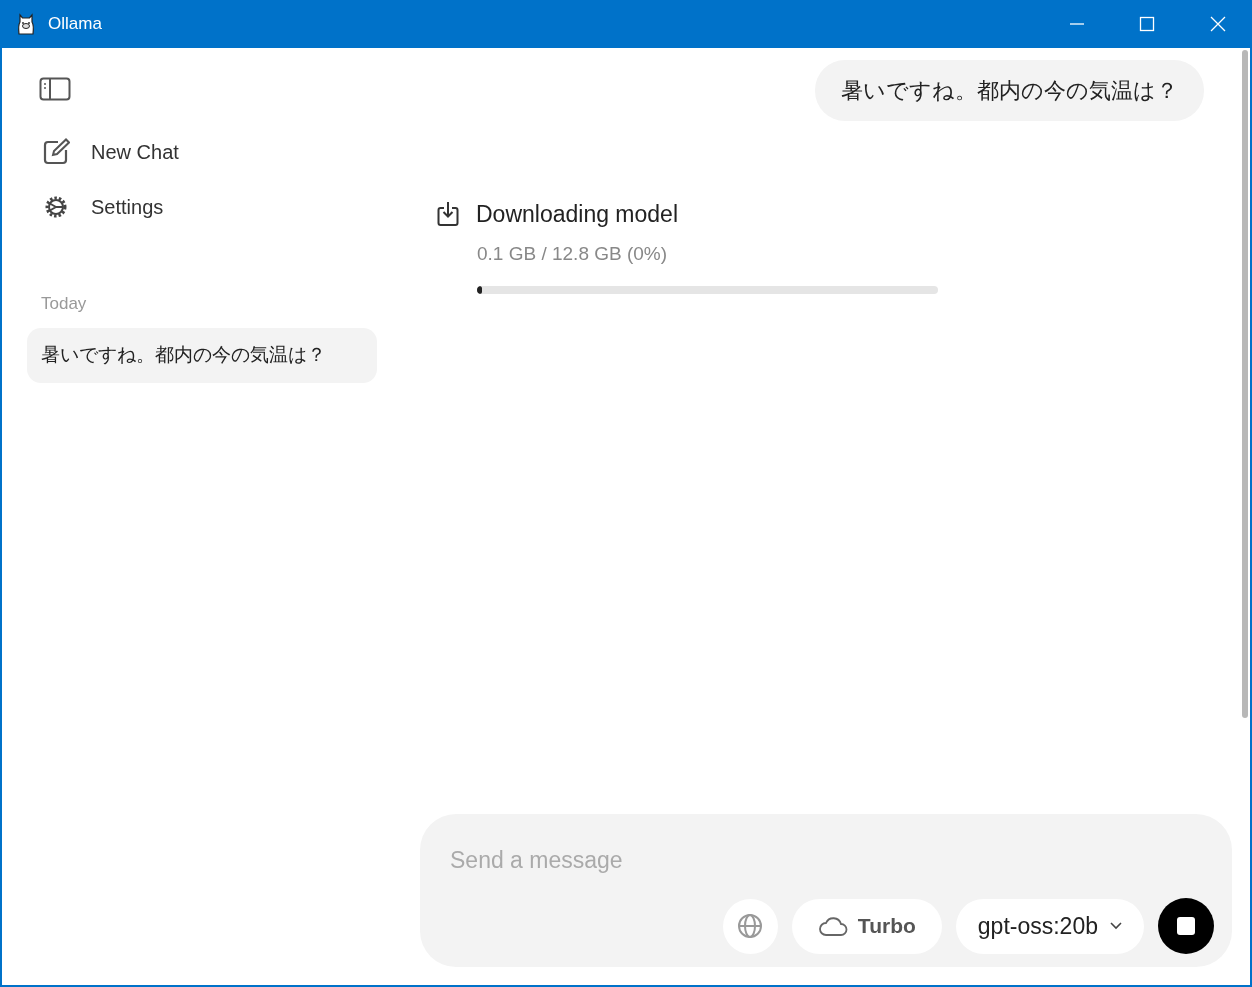  What do you see at coordinates (75, 24) in the screenshot?
I see `window-title: Ollama` at bounding box center [75, 24].